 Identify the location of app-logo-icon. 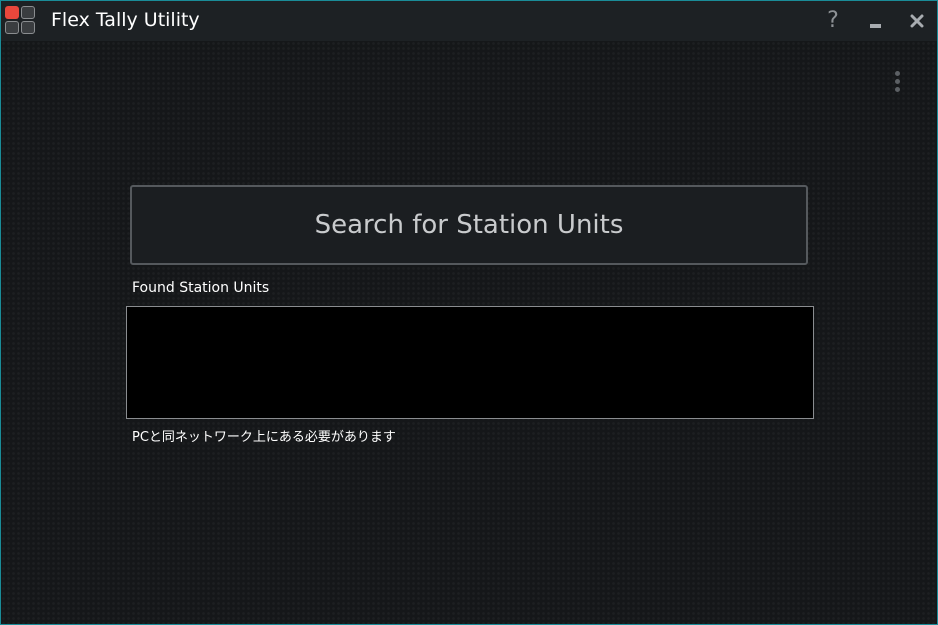
(20, 20).